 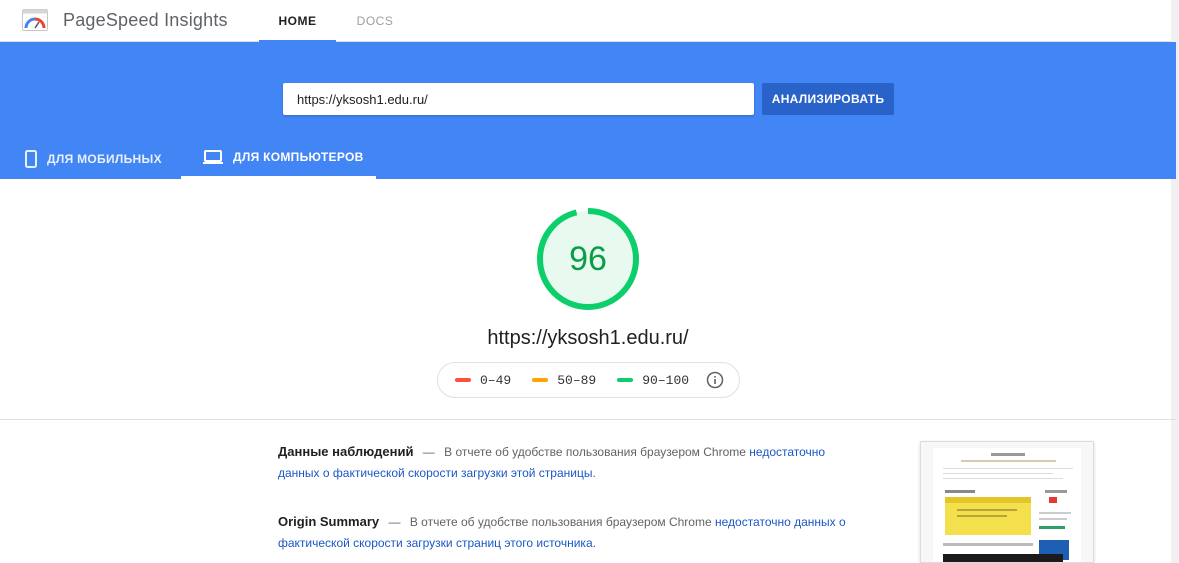 I want to click on tab-desktop-label: ДЛЯ КОМПЬЮТЕРОВ, so click(x=298, y=157).